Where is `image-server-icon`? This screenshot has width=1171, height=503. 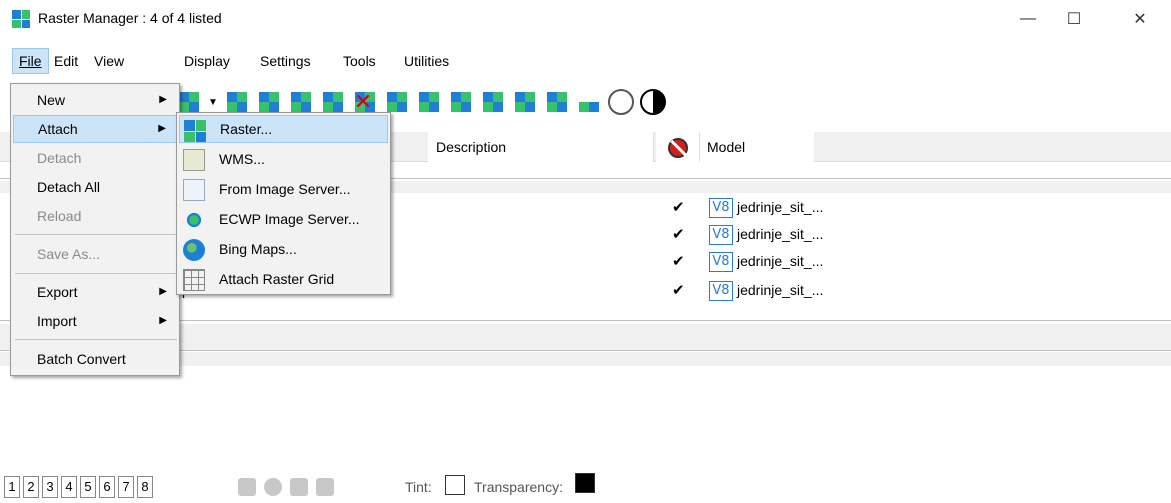 image-server-icon is located at coordinates (194, 190).